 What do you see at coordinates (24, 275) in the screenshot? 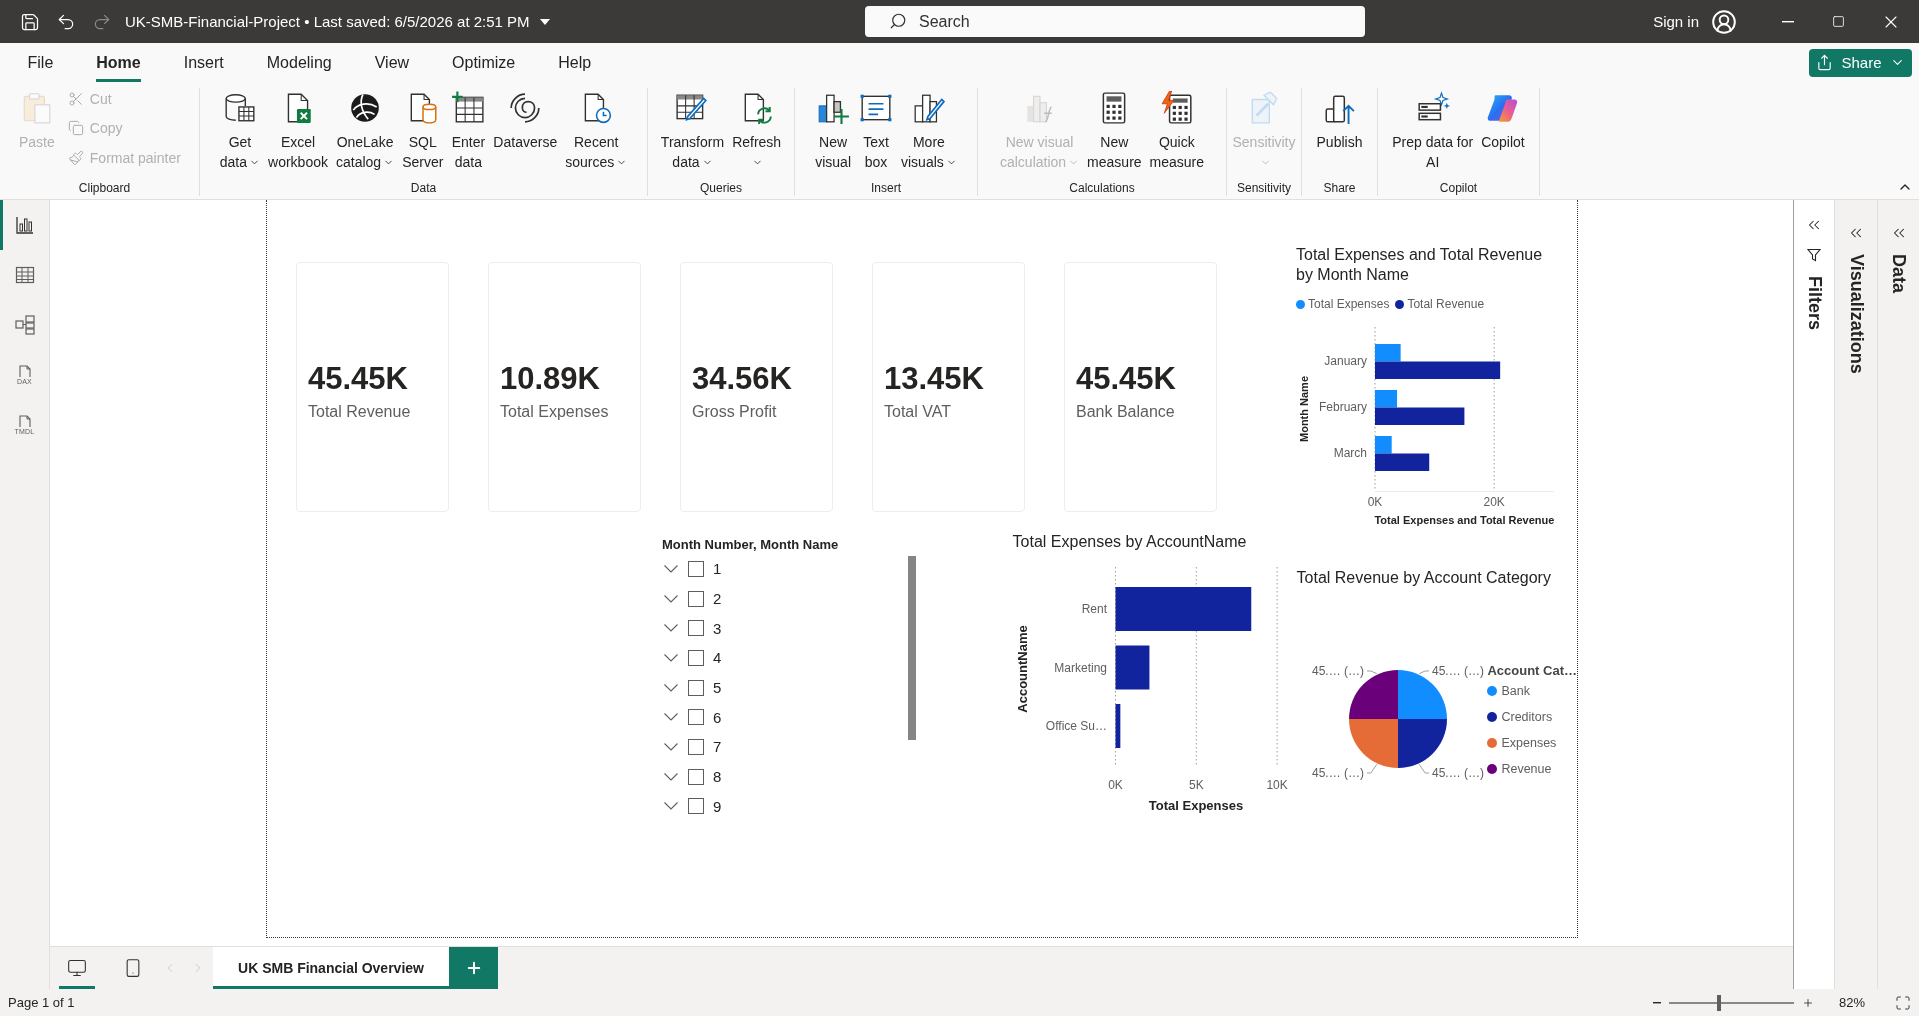
I see `table-icon` at bounding box center [24, 275].